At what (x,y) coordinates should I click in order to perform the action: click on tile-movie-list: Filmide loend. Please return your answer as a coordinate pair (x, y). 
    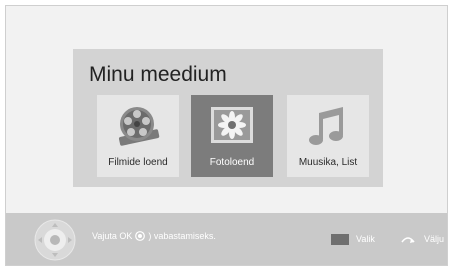
    Looking at the image, I should click on (138, 136).